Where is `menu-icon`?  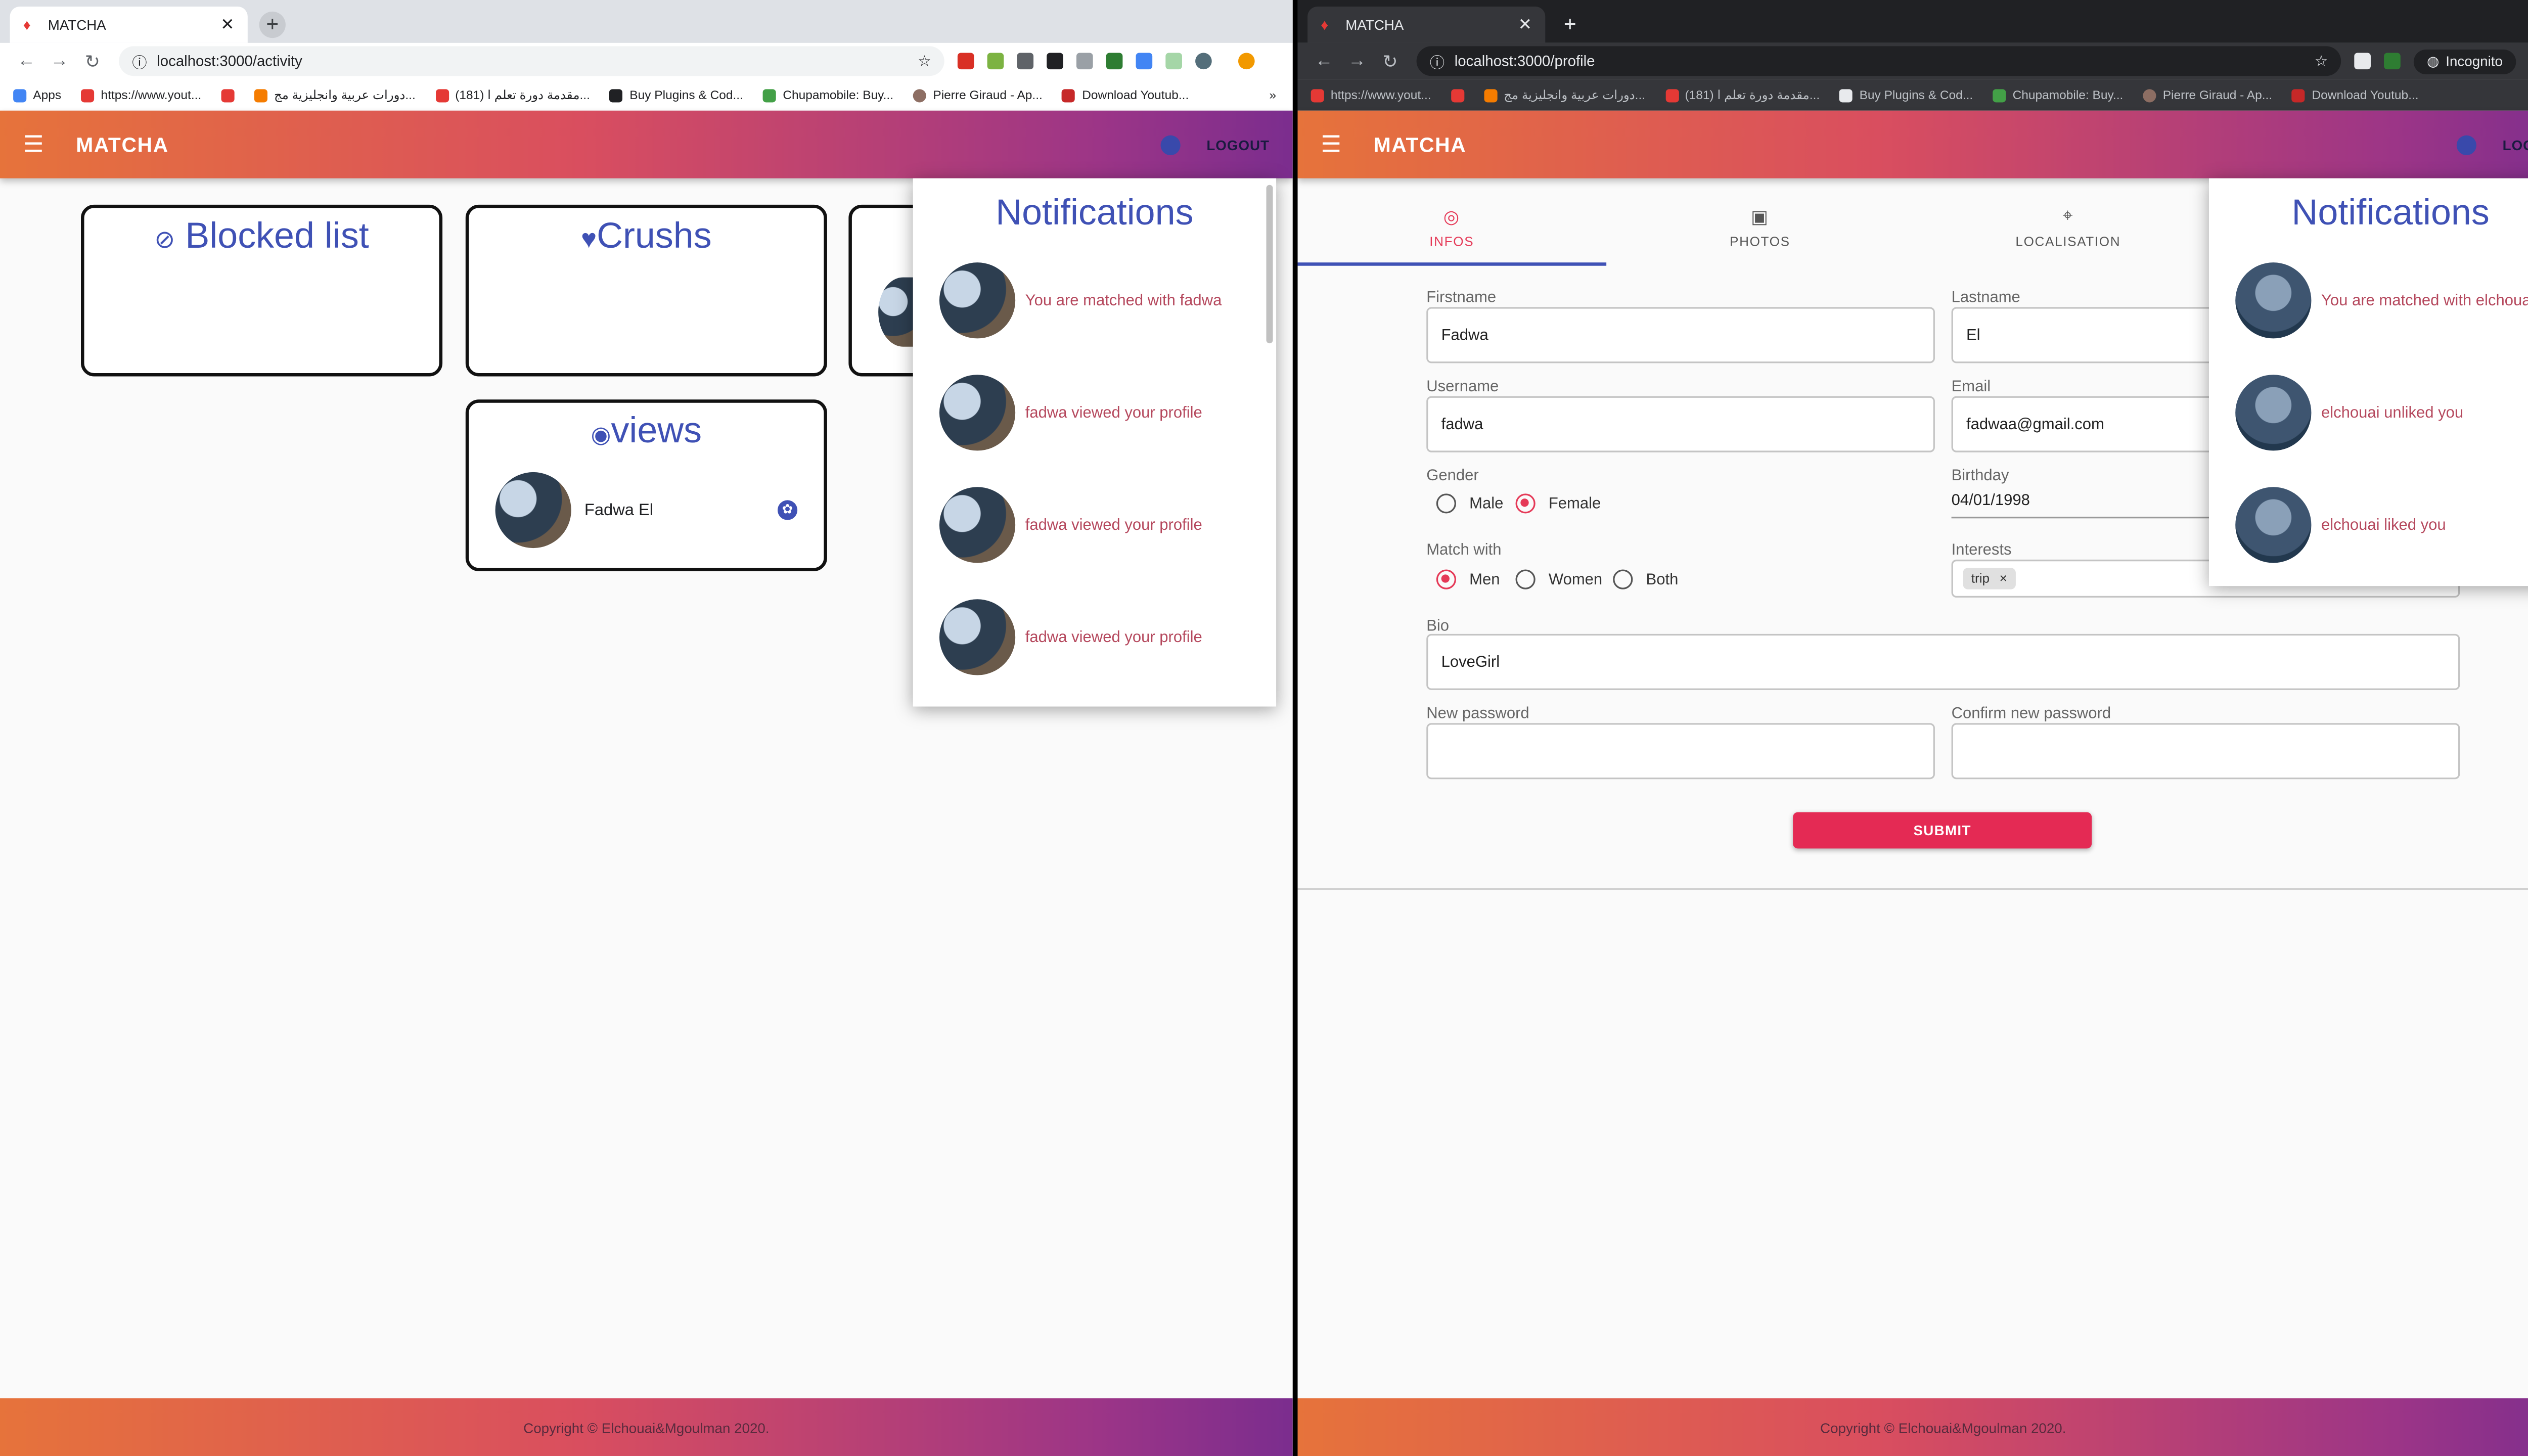
menu-icon is located at coordinates (1246, 61).